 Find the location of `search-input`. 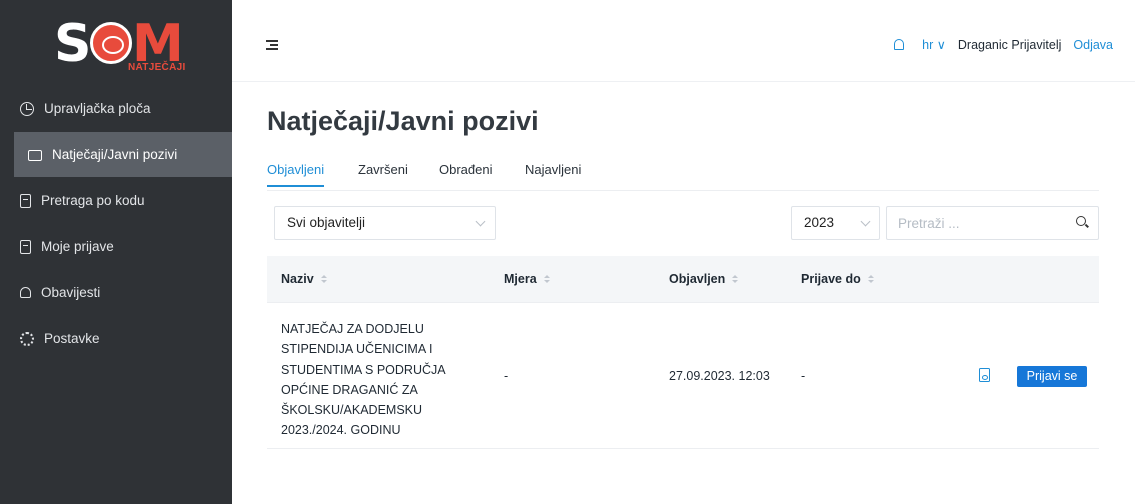

search-input is located at coordinates (972, 223).